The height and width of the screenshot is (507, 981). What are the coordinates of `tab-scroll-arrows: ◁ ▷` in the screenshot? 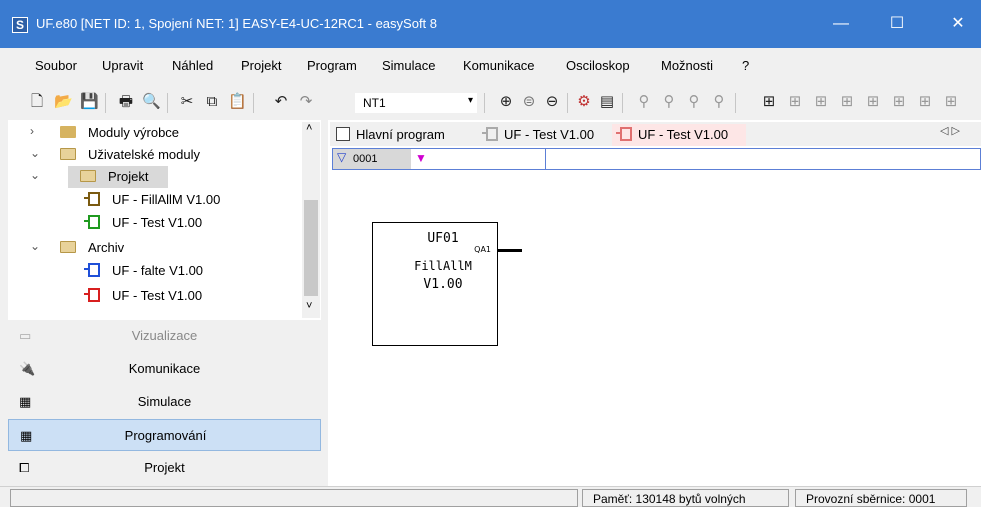 It's located at (950, 130).